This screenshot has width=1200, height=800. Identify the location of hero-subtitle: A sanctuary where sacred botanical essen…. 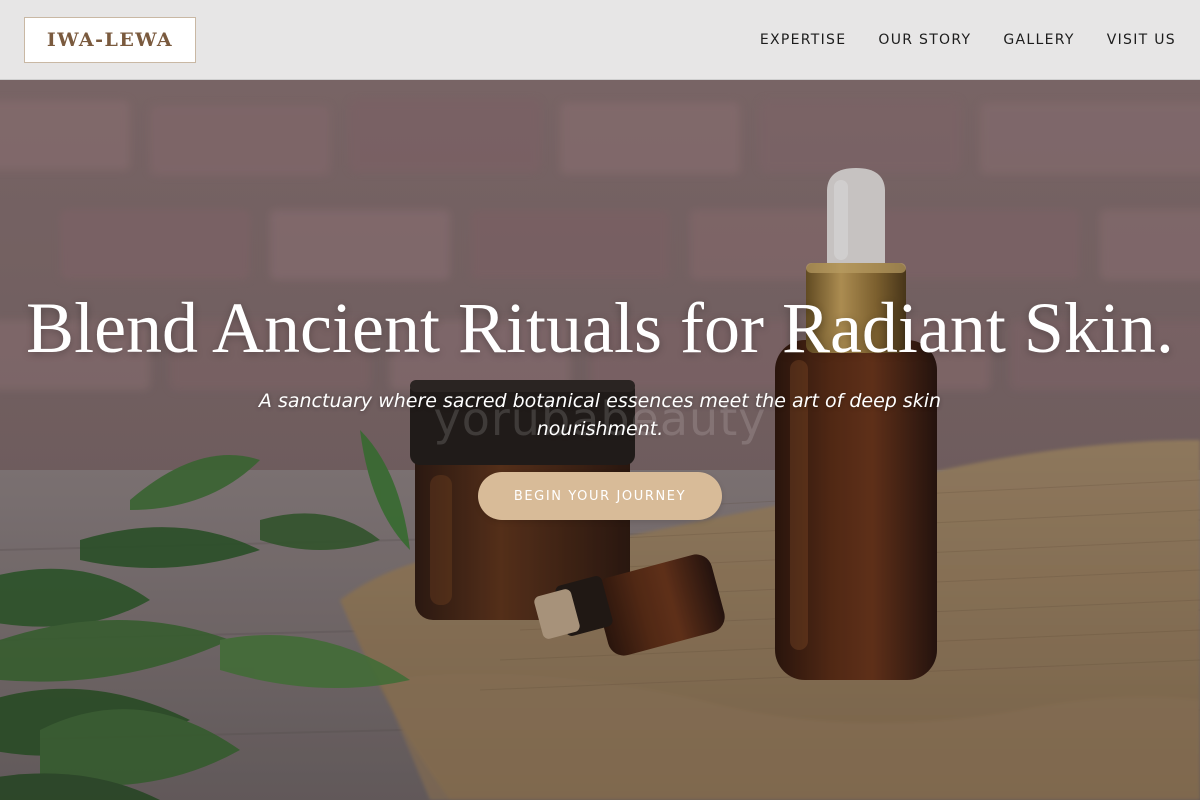
(600, 415).